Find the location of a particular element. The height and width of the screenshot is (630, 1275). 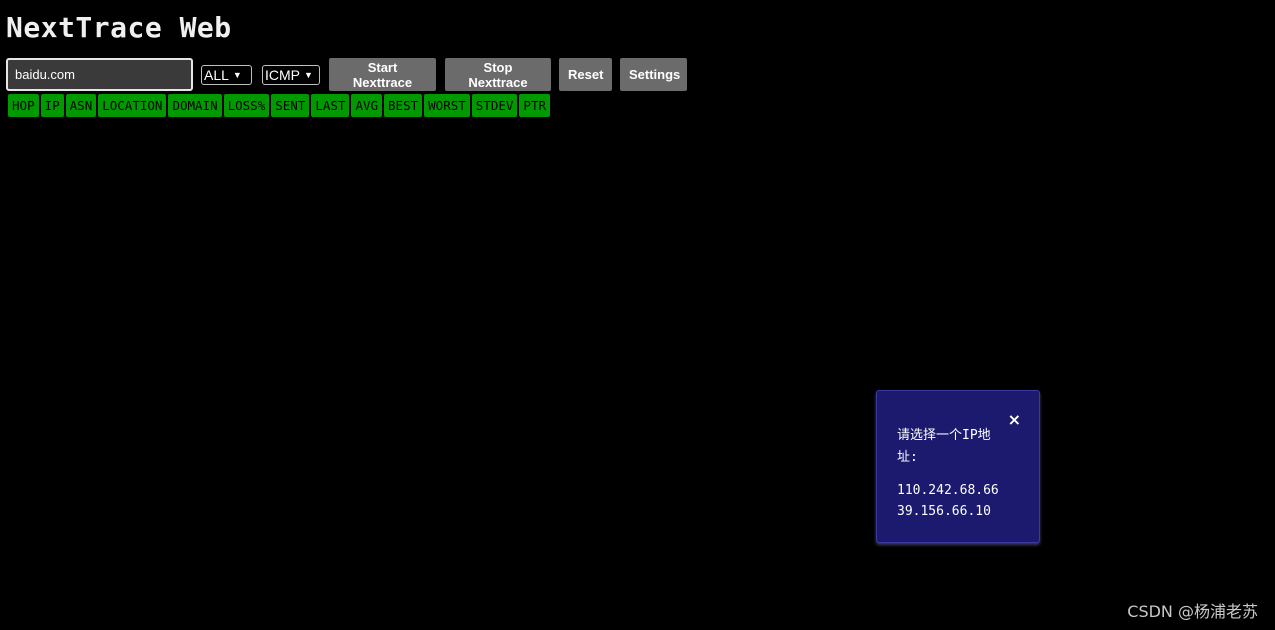

ip-list: 110.242.68.66 39.156.66.10 is located at coordinates (948, 501).